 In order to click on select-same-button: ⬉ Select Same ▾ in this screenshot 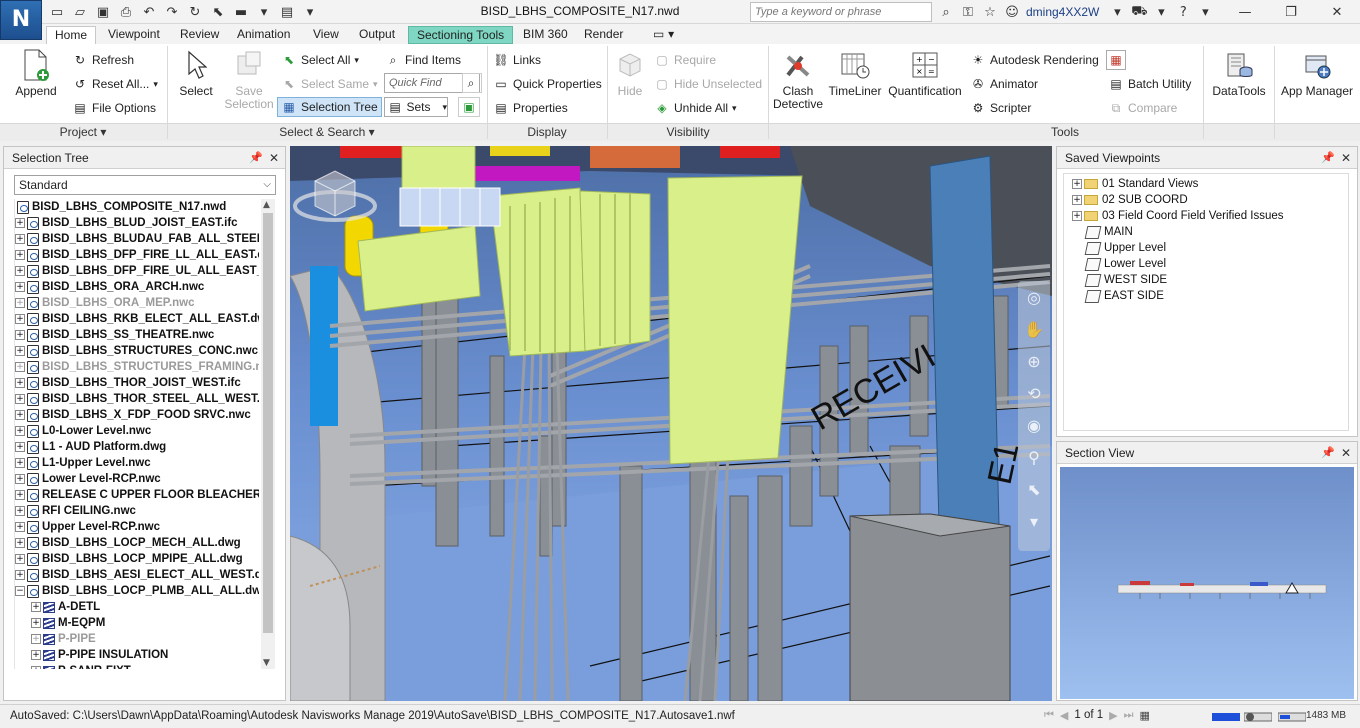, I will do `click(329, 84)`.